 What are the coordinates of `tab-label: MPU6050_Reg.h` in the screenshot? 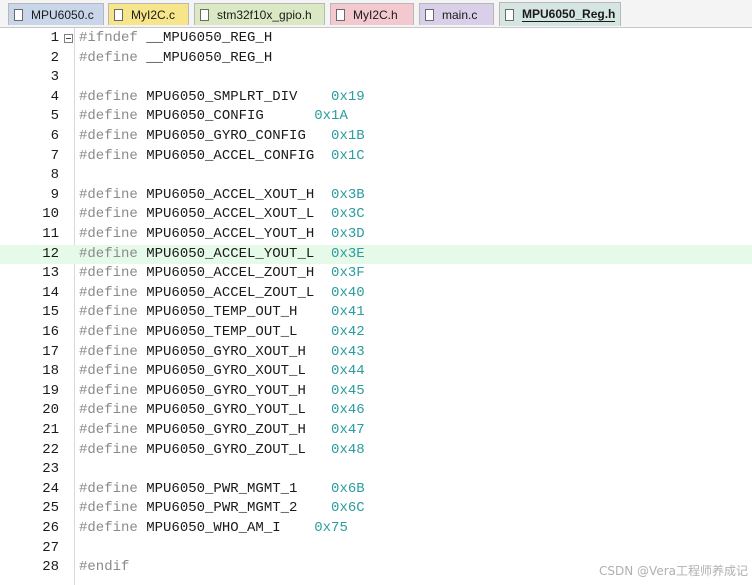 It's located at (569, 14).